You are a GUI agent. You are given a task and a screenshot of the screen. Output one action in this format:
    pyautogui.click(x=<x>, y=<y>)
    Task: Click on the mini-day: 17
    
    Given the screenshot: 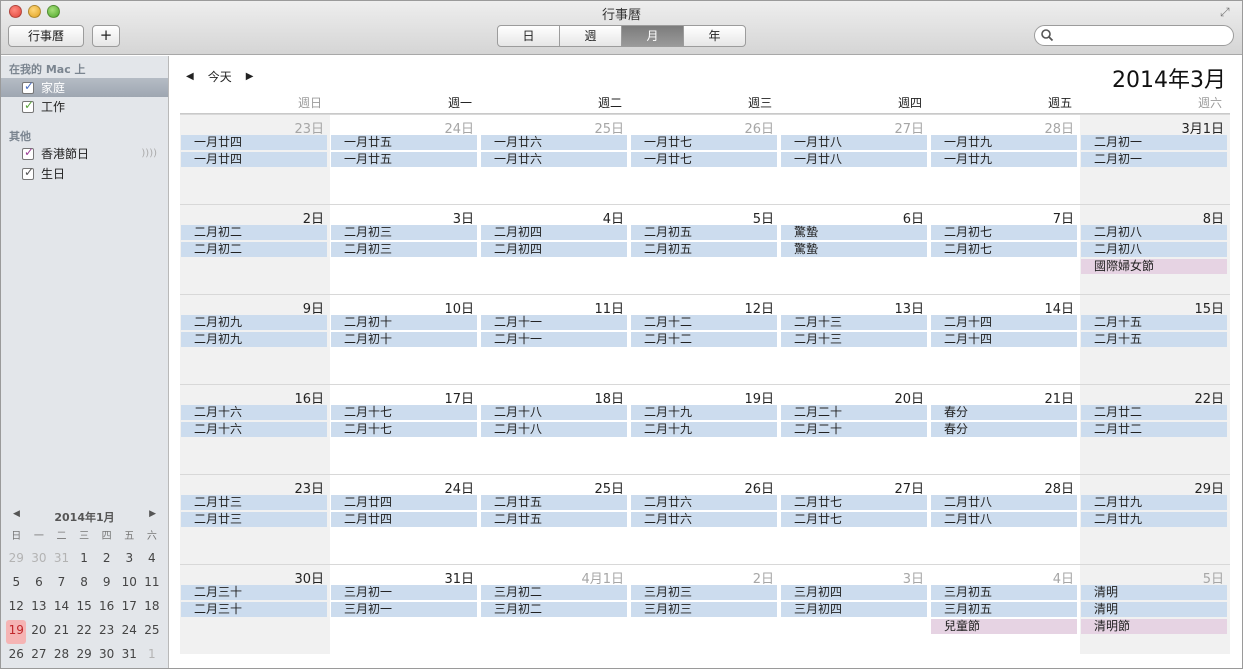 What is the action you would take?
    pyautogui.click(x=129, y=608)
    